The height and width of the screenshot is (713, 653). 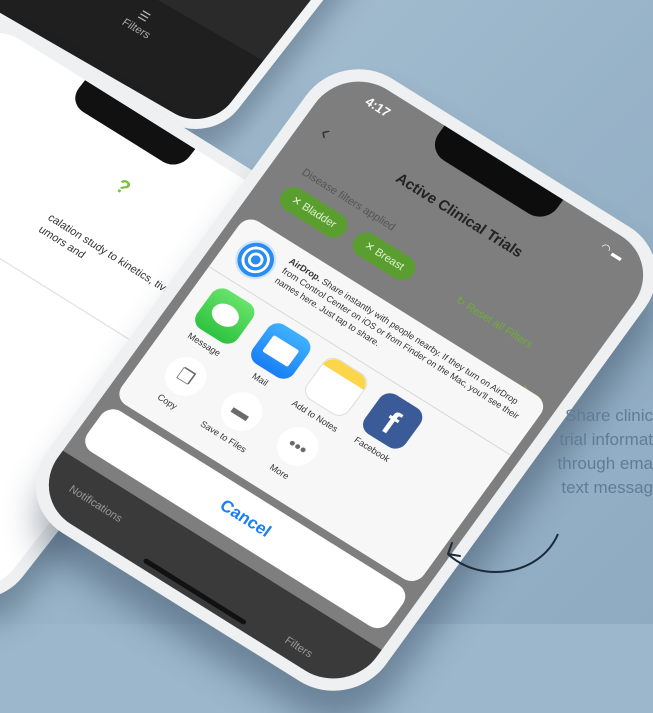 What do you see at coordinates (499, 325) in the screenshot?
I see `reset-label: Reset all Filters` at bounding box center [499, 325].